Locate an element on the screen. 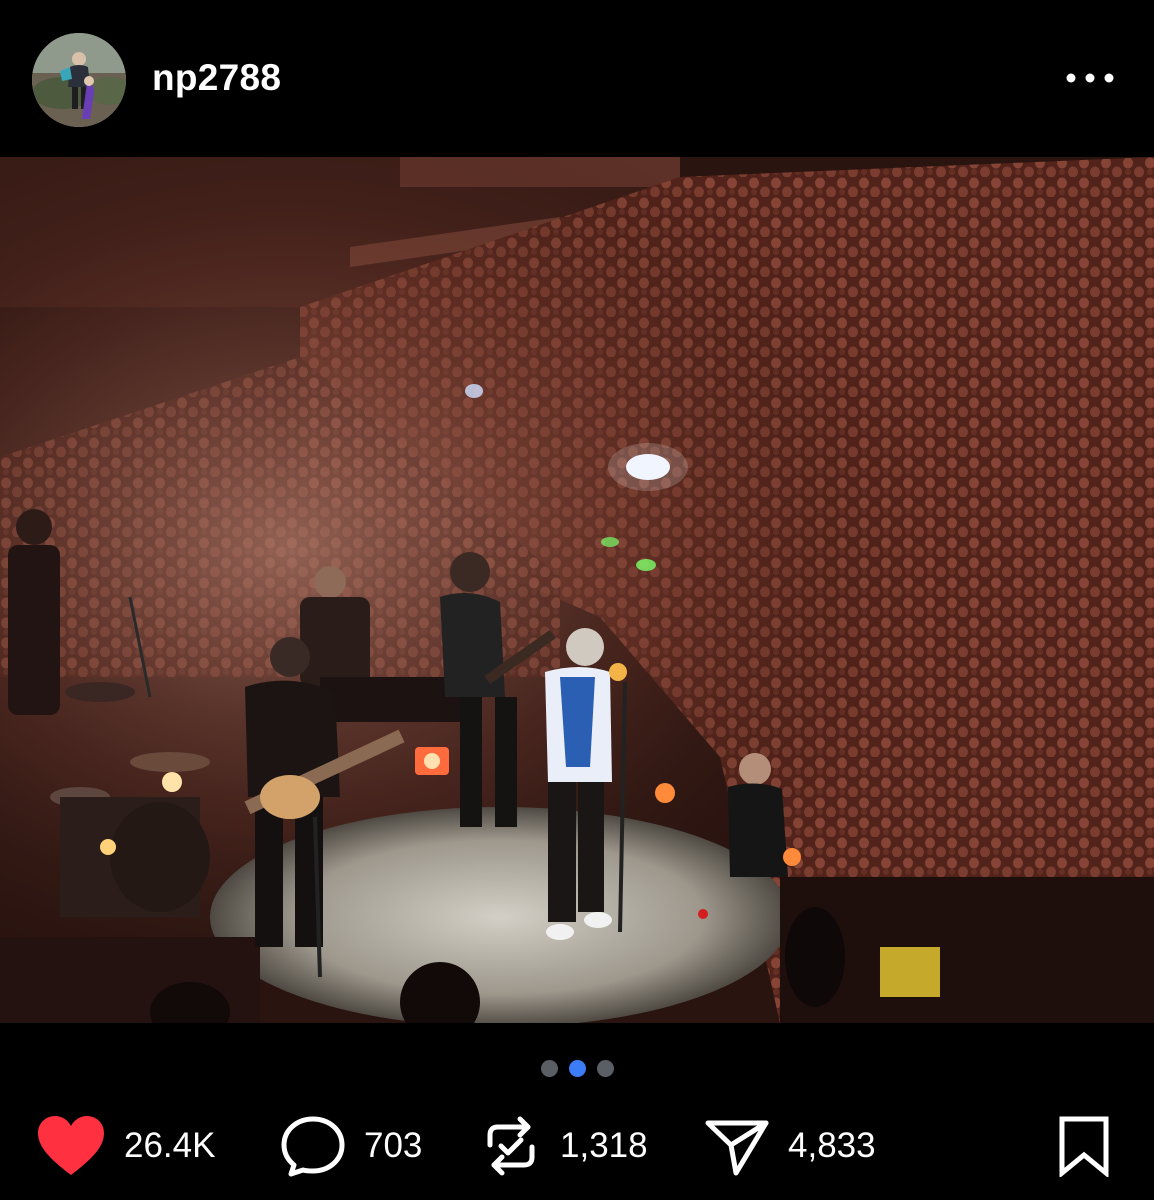 Image resolution: width=1154 pixels, height=1200 pixels. repost-button: 1,318 is located at coordinates (565, 1146).